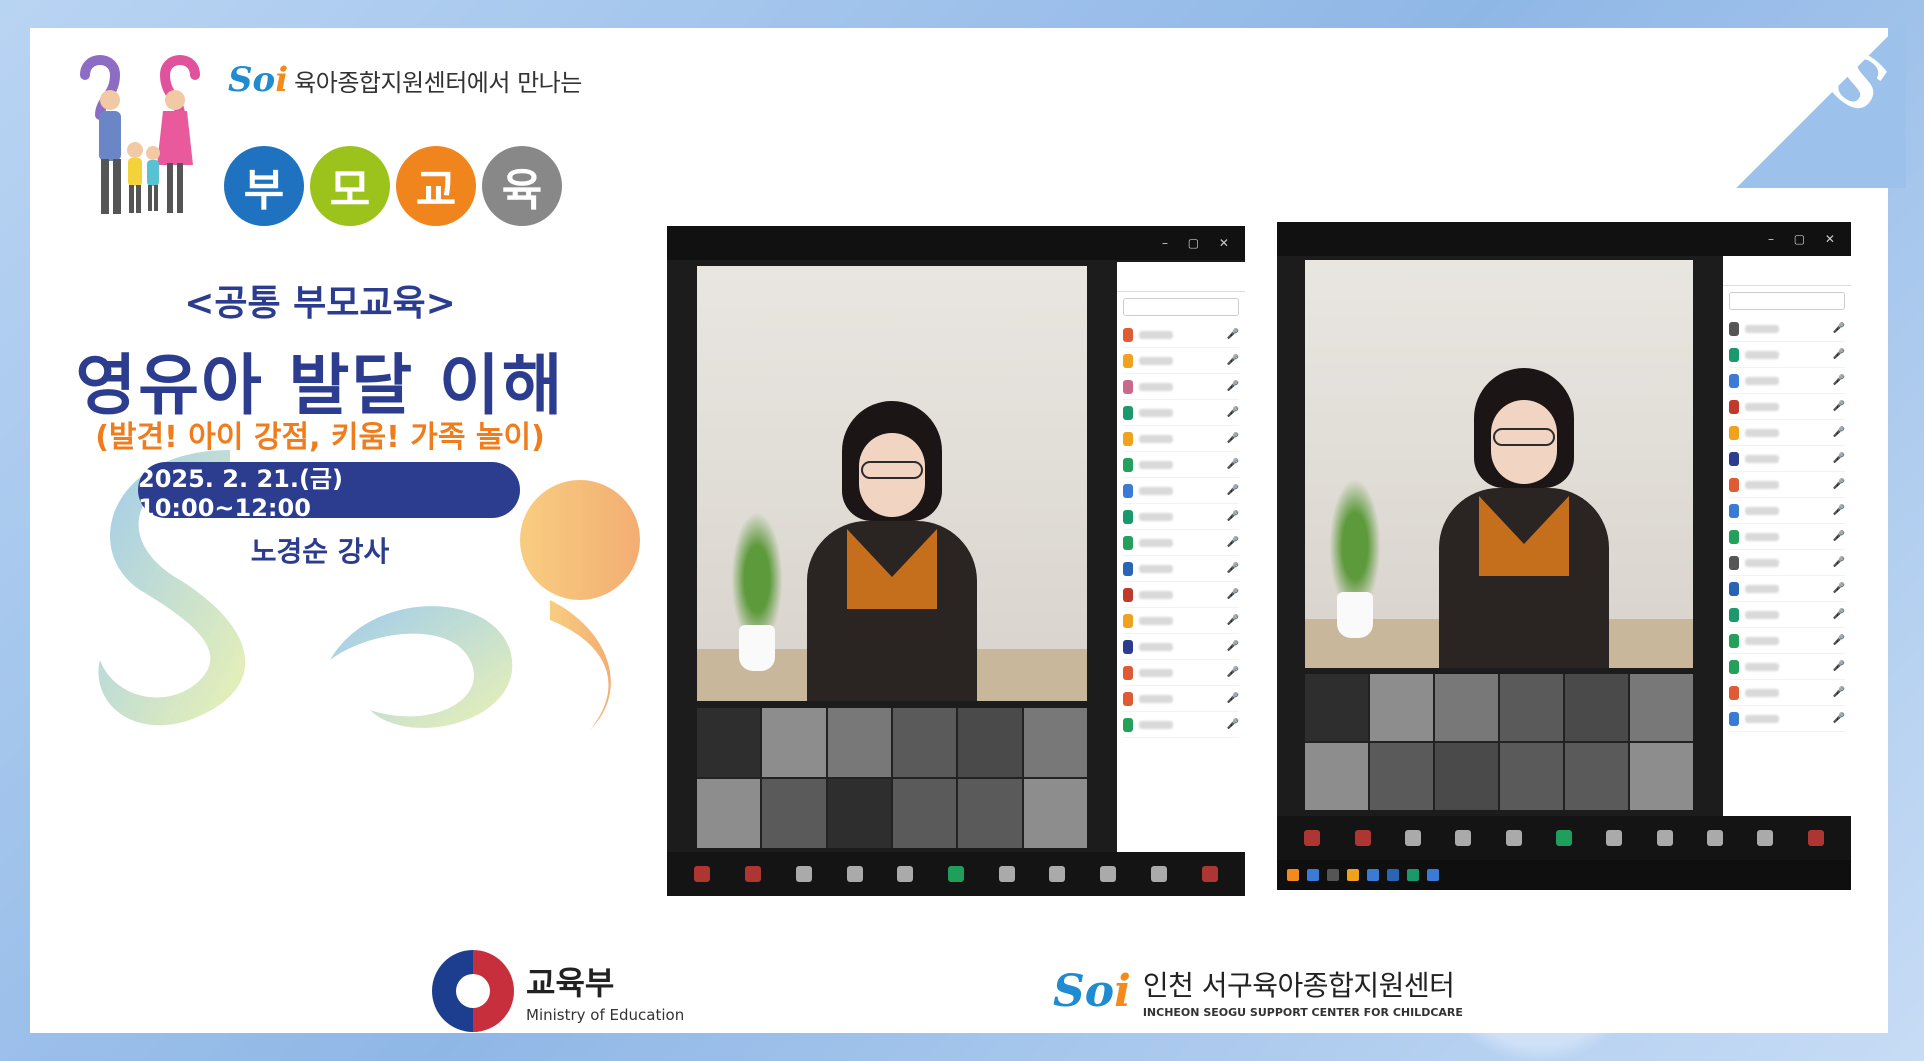 This screenshot has width=1924, height=1061. What do you see at coordinates (1393, 875) in the screenshot?
I see `zoom-icon` at bounding box center [1393, 875].